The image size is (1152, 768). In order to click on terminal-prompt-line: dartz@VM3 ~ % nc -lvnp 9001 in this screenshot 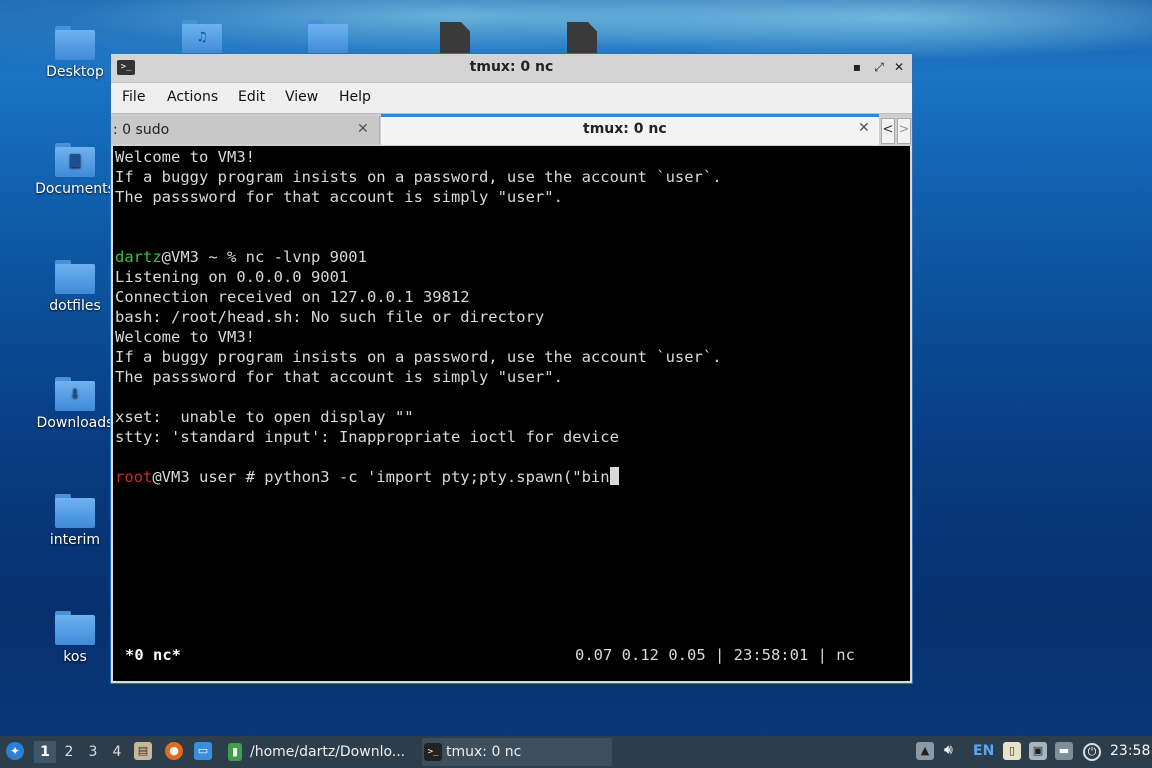, I will do `click(241, 257)`.